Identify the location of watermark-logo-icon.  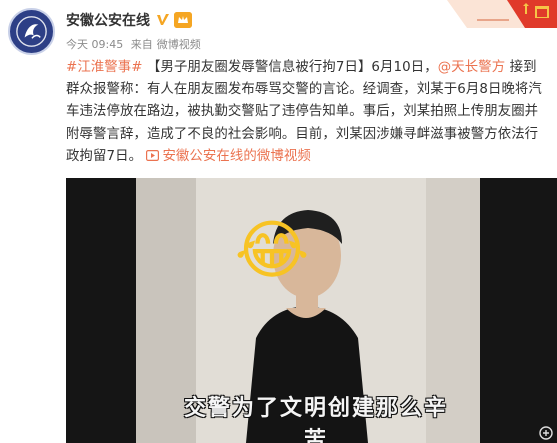
(546, 433).